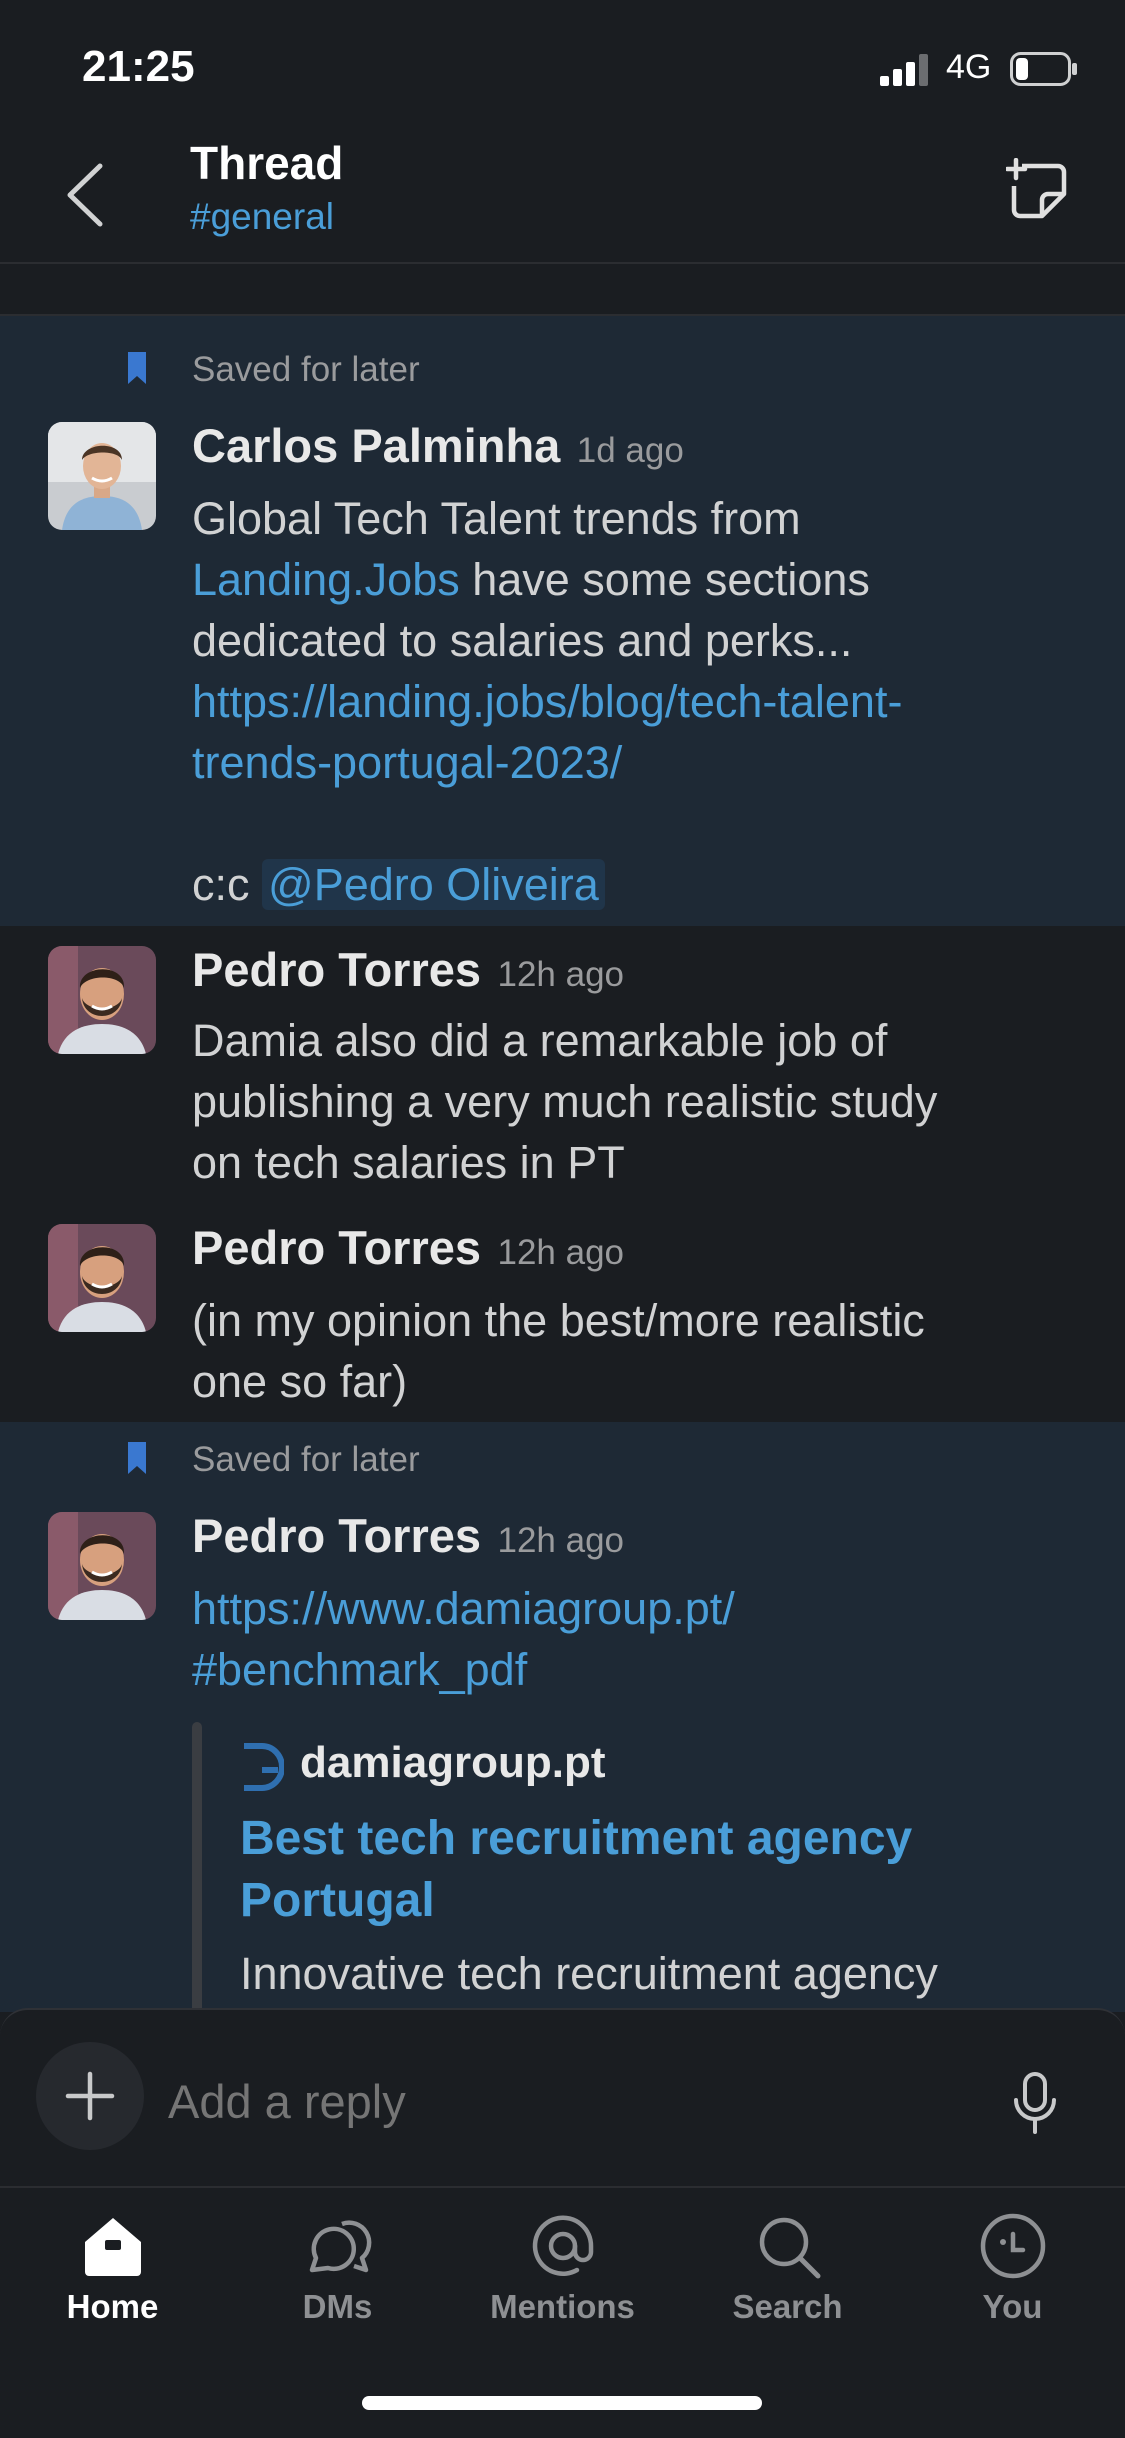  I want to click on tab-label: Home, so click(112, 2306).